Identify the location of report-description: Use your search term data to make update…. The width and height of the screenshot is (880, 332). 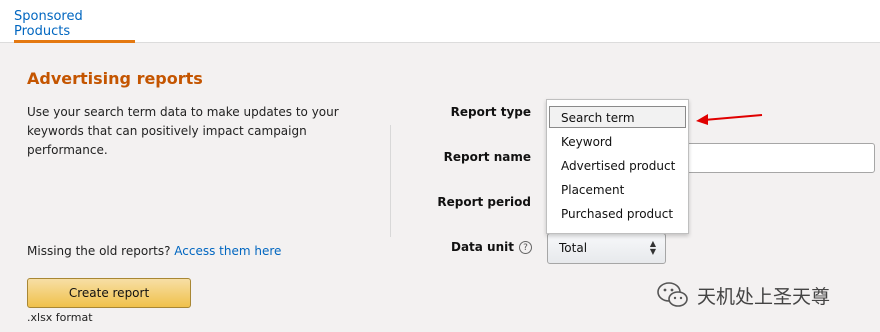
(183, 131).